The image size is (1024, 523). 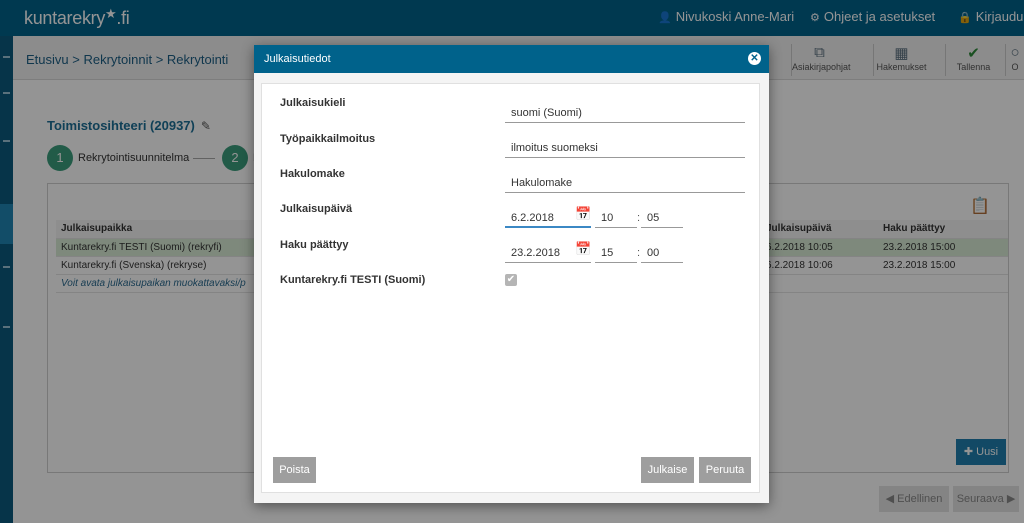 What do you see at coordinates (328, 139) in the screenshot?
I see `job-ad-label: Työpaikkailmoitus` at bounding box center [328, 139].